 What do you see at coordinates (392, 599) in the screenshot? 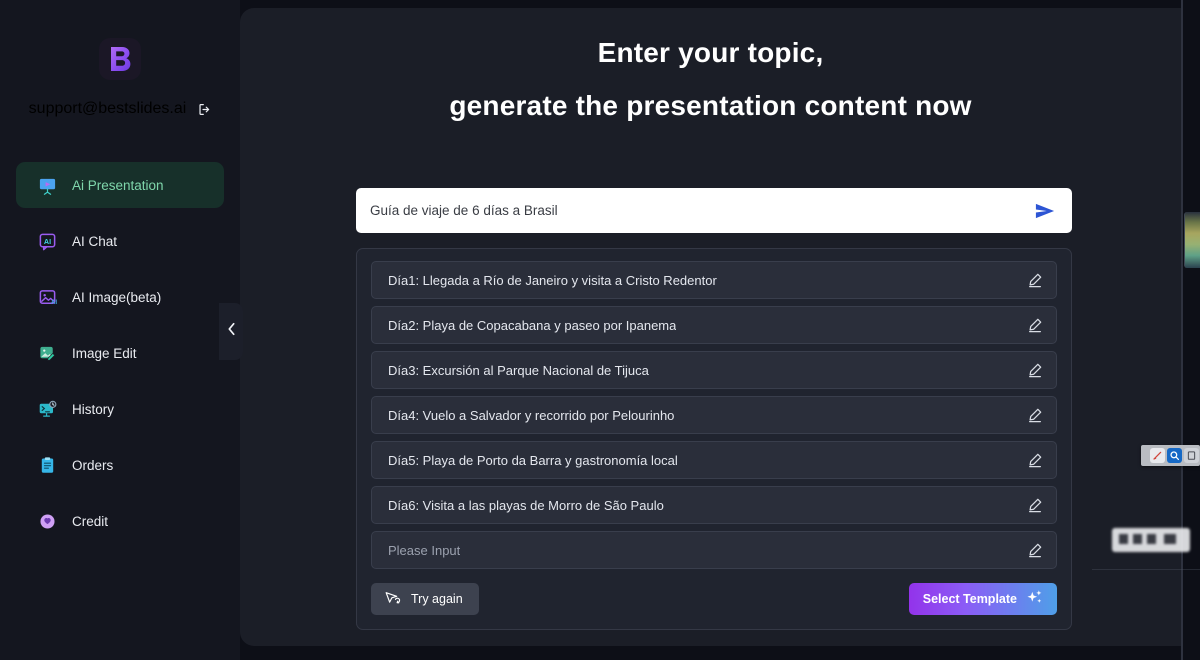
I see `retry-cursor-icon` at bounding box center [392, 599].